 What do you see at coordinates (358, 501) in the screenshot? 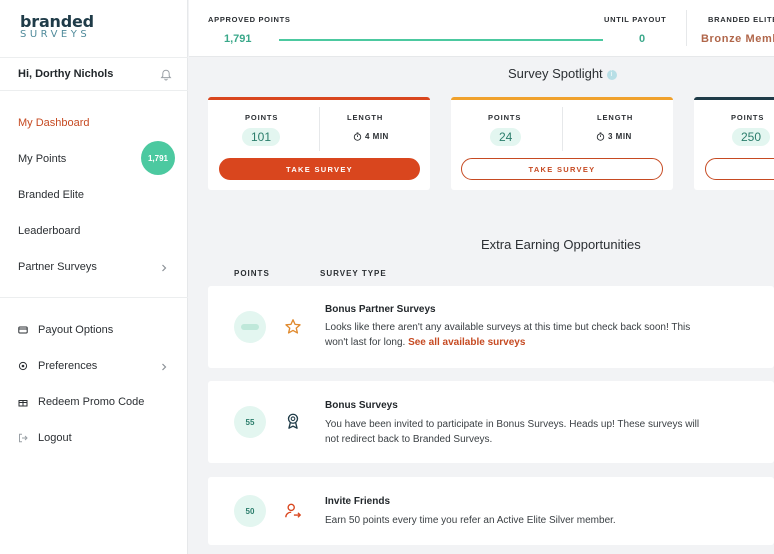
I see `opportunity-title: Invite Friends` at bounding box center [358, 501].